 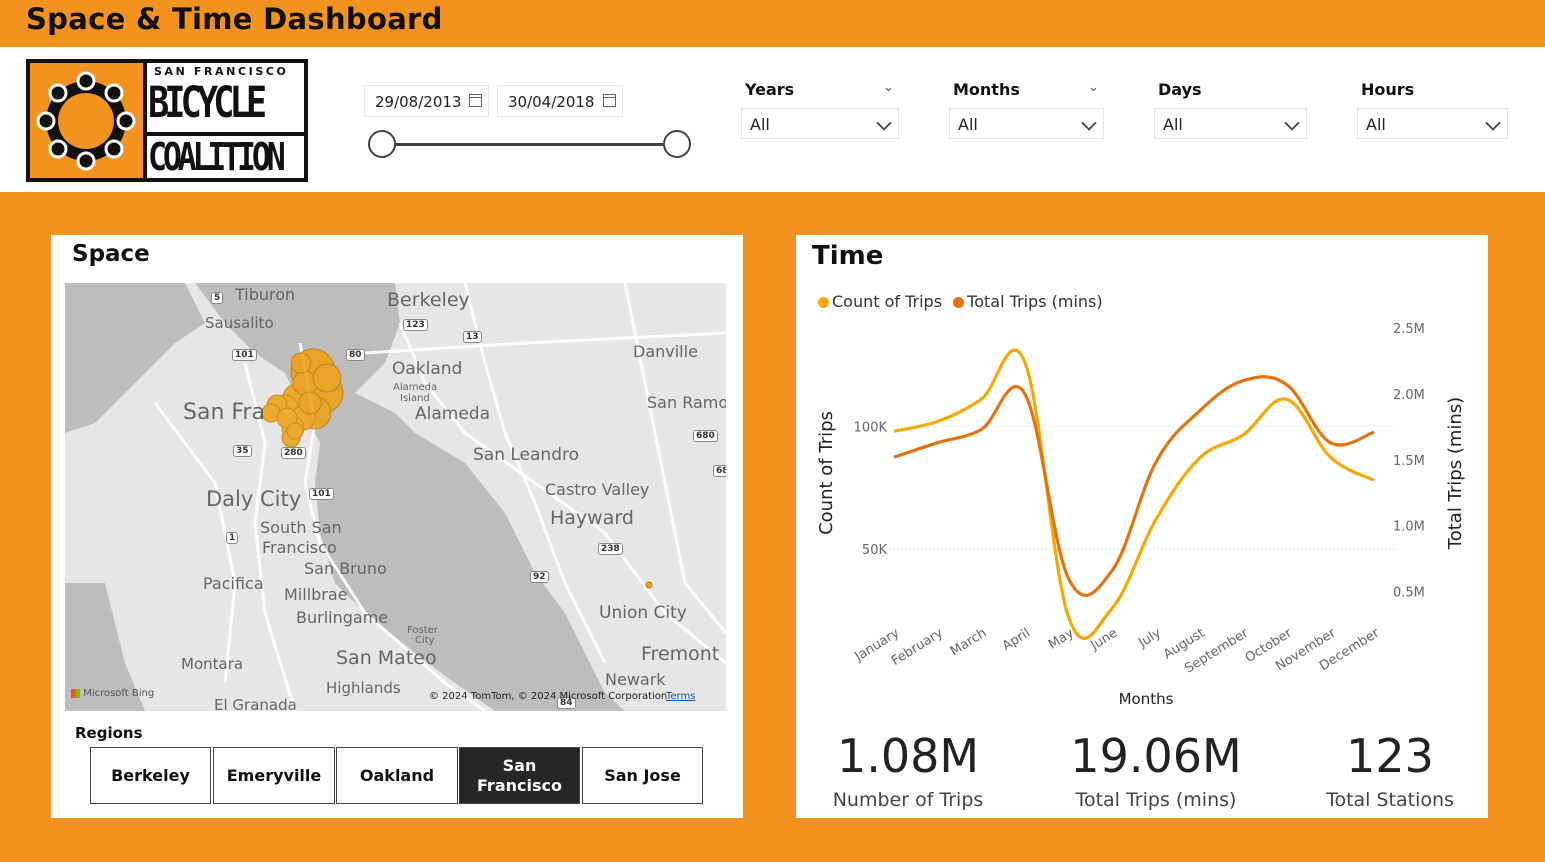 What do you see at coordinates (1409, 527) in the screenshot?
I see `right-tick-label: 1.0M` at bounding box center [1409, 527].